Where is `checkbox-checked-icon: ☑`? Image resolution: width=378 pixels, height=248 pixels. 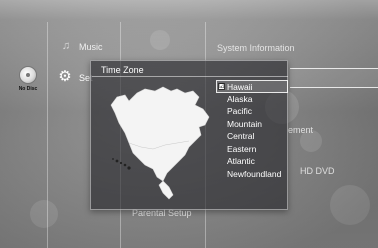 checkbox-checked-icon: ☑ is located at coordinates (221, 86).